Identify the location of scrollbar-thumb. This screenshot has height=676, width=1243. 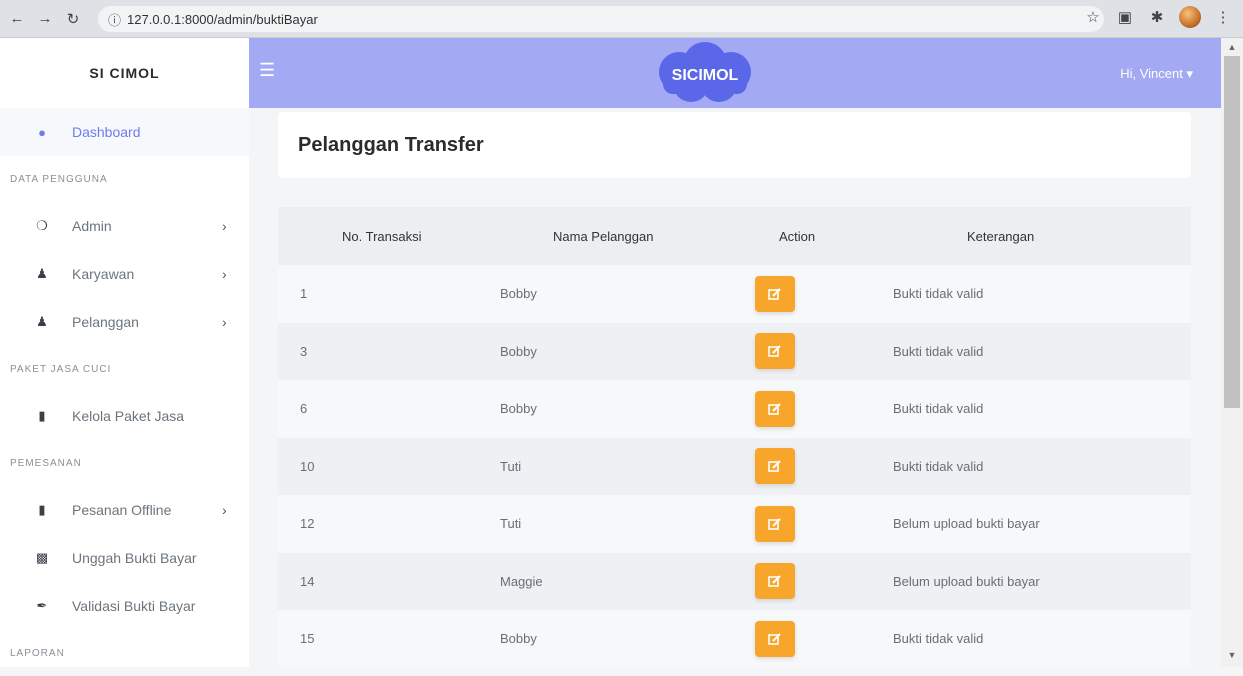
(1232, 232).